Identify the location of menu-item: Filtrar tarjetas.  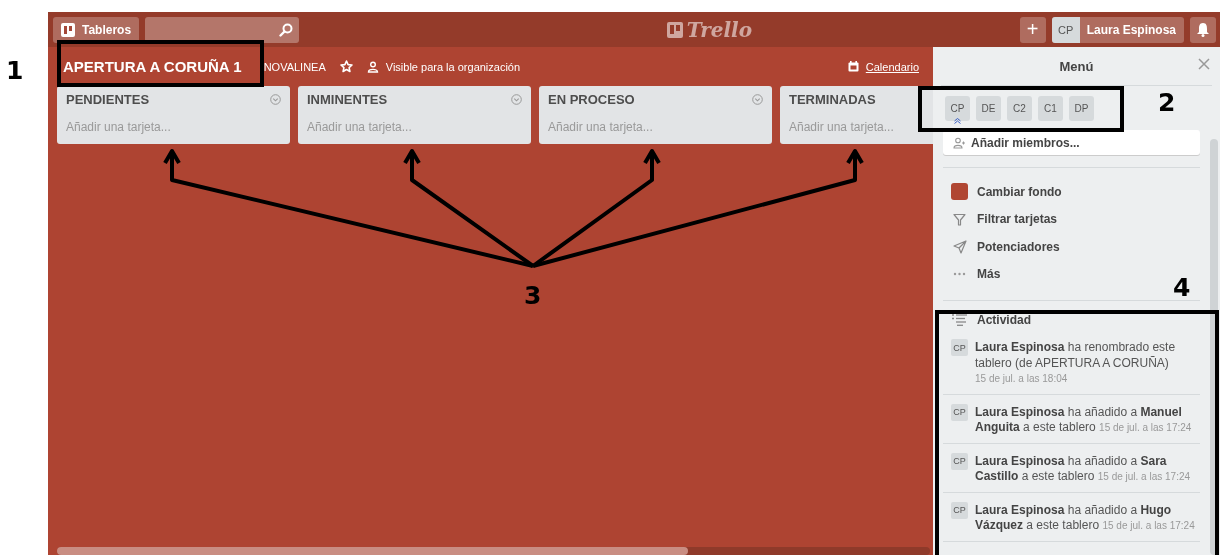
(1017, 219).